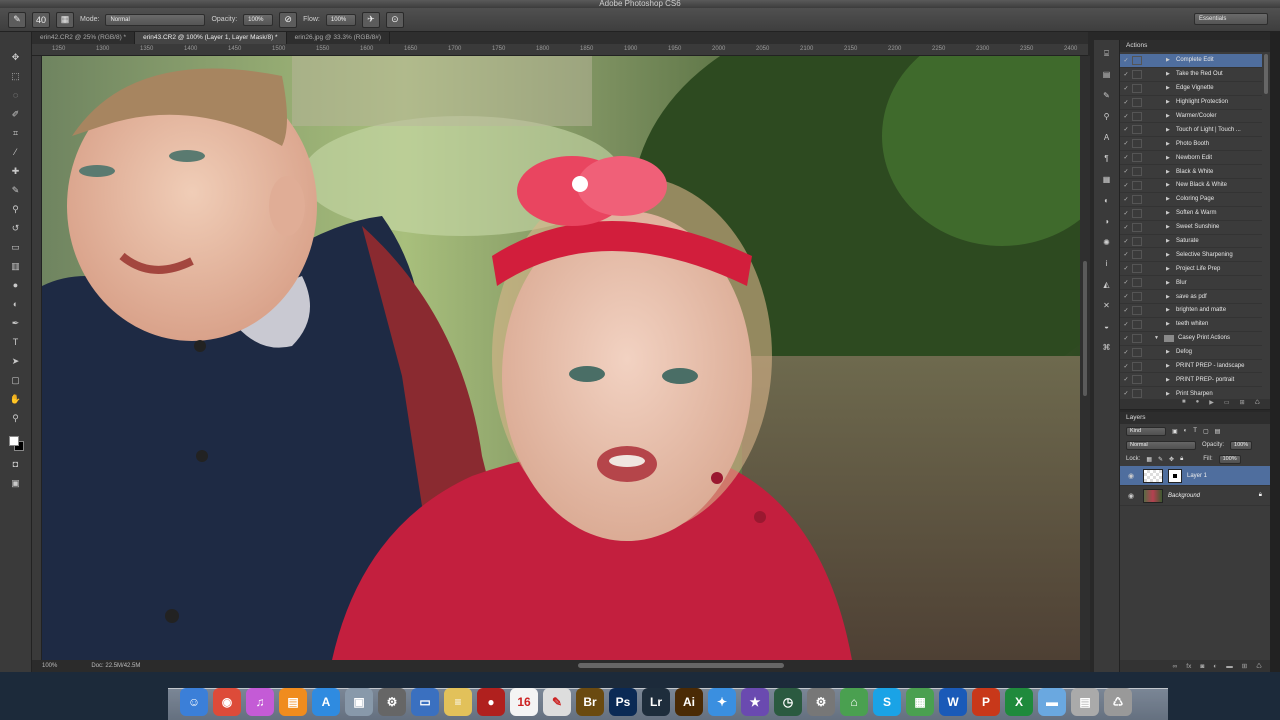 The height and width of the screenshot is (720, 1280). Describe the element at coordinates (260, 702) in the screenshot. I see `itunes-icon: ♫` at that location.